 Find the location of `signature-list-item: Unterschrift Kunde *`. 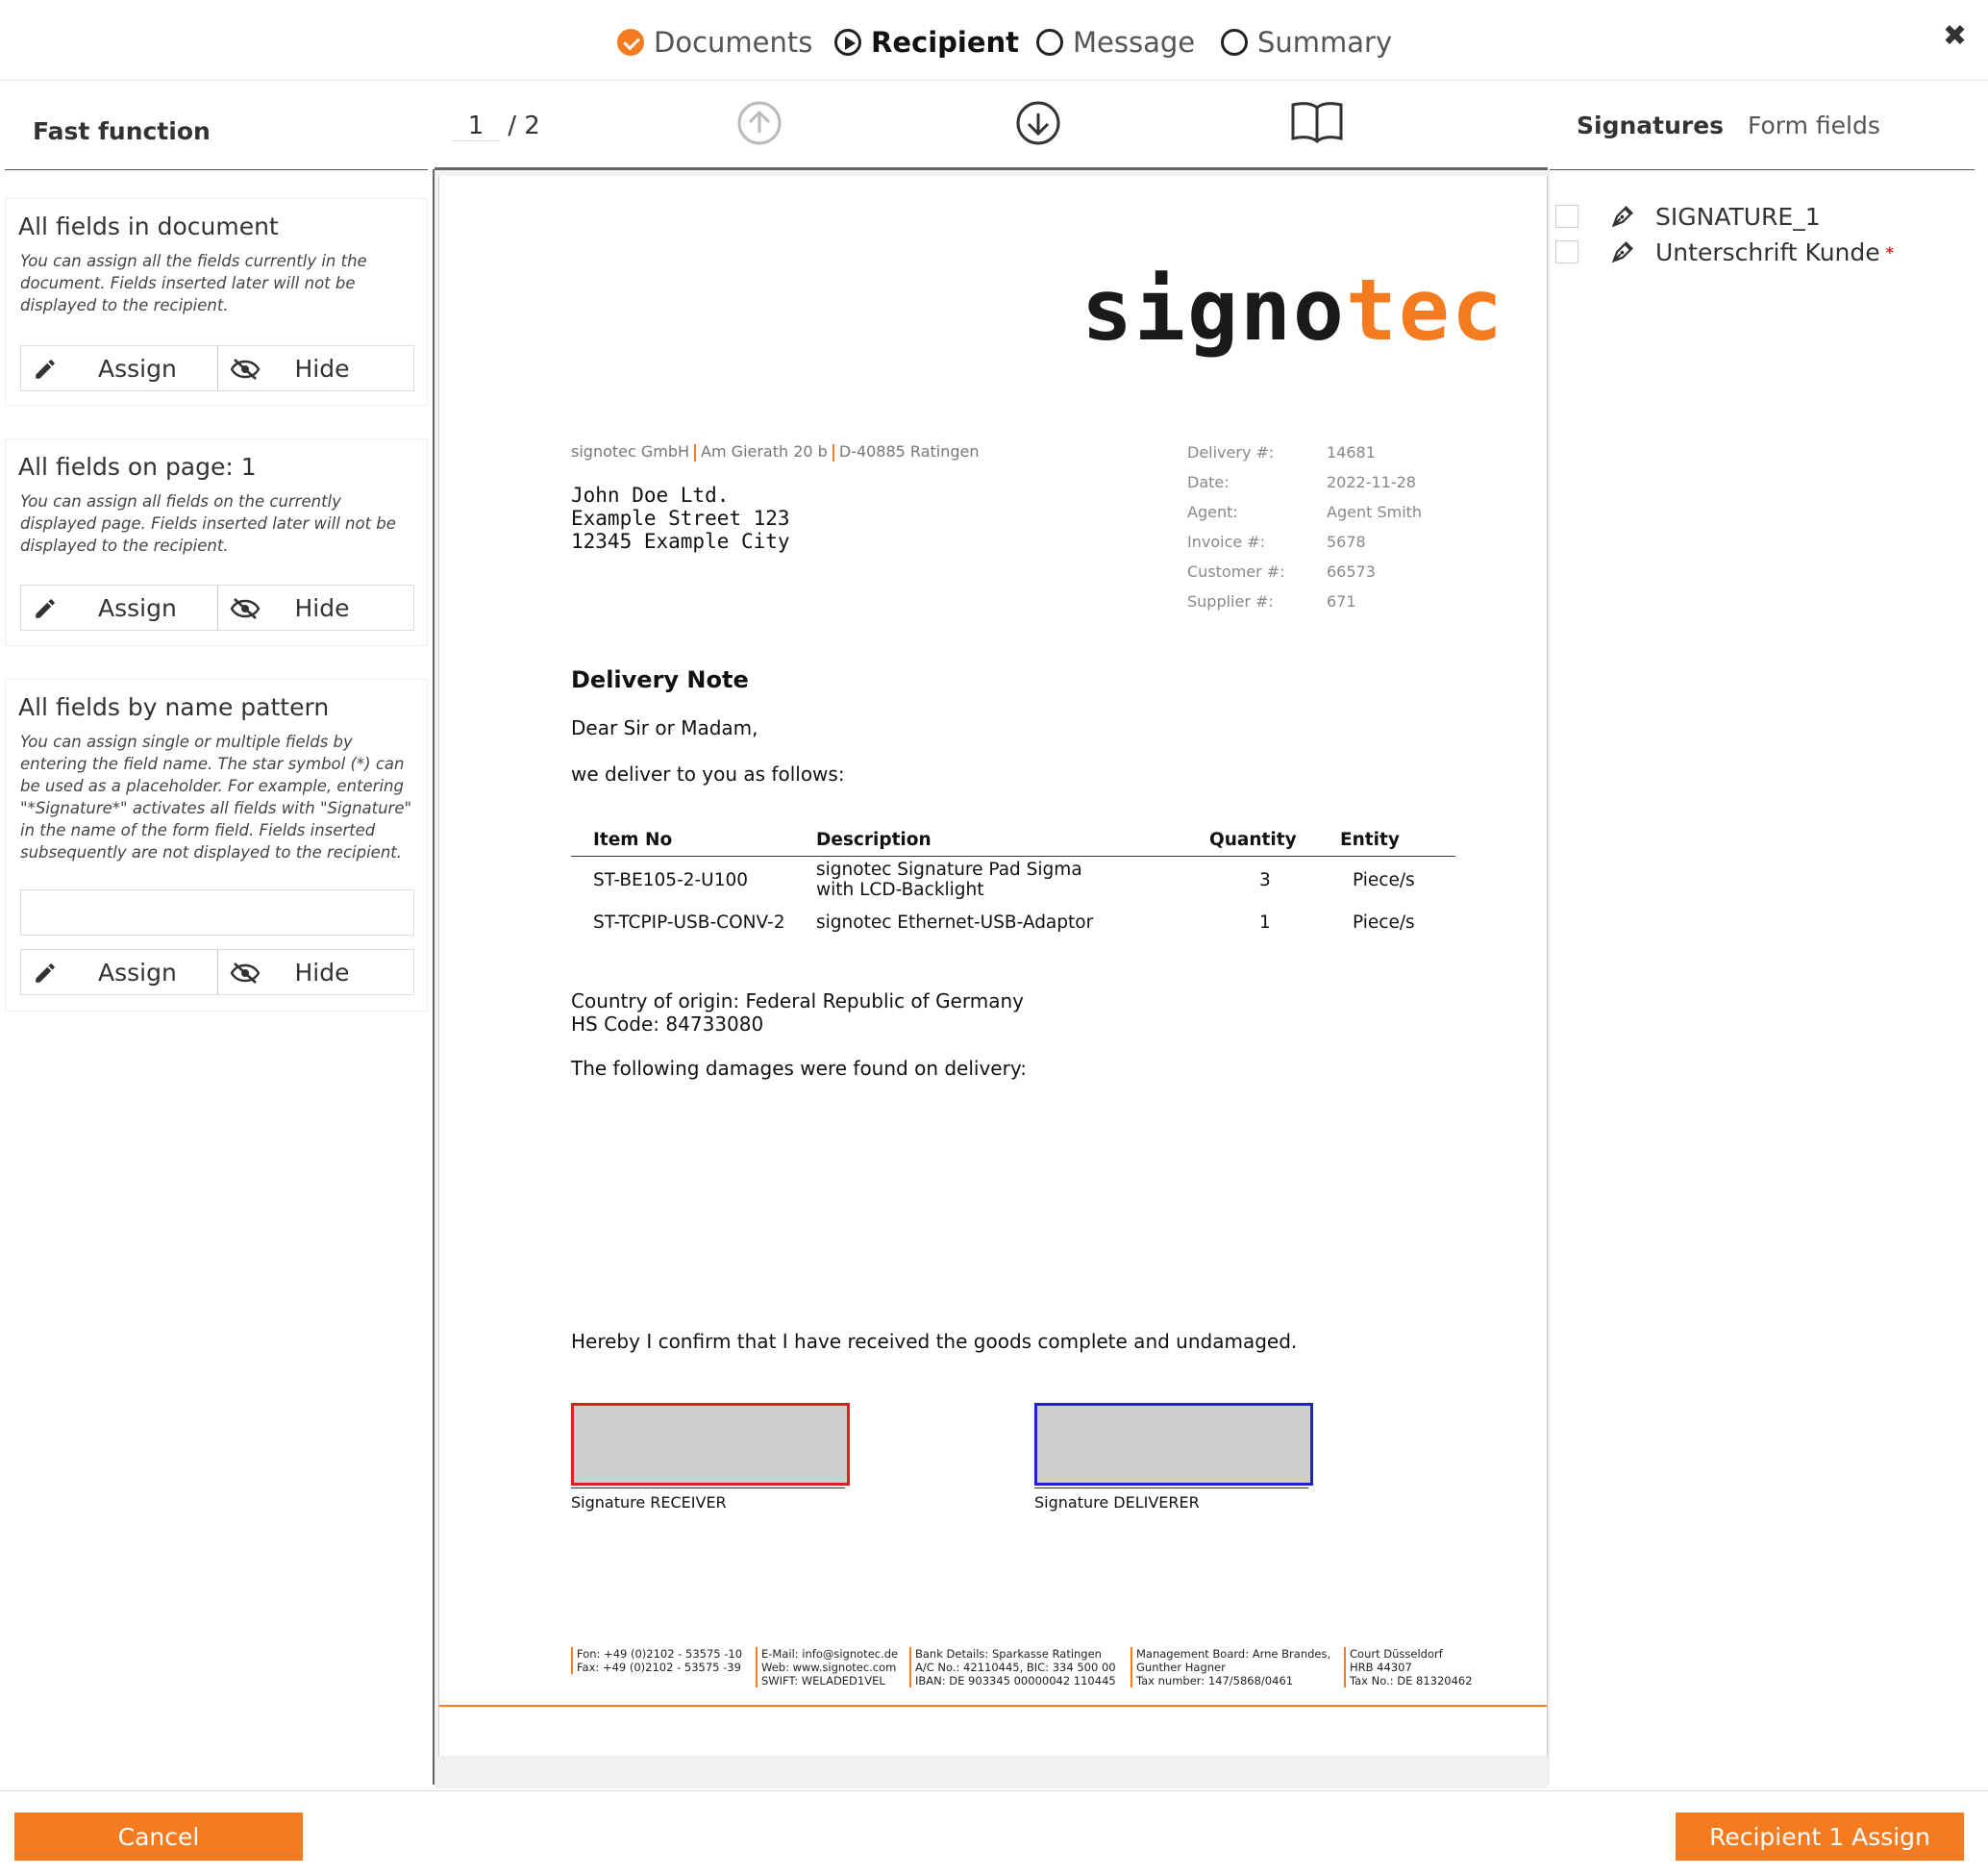

signature-list-item: Unterschrift Kunde * is located at coordinates (1725, 252).